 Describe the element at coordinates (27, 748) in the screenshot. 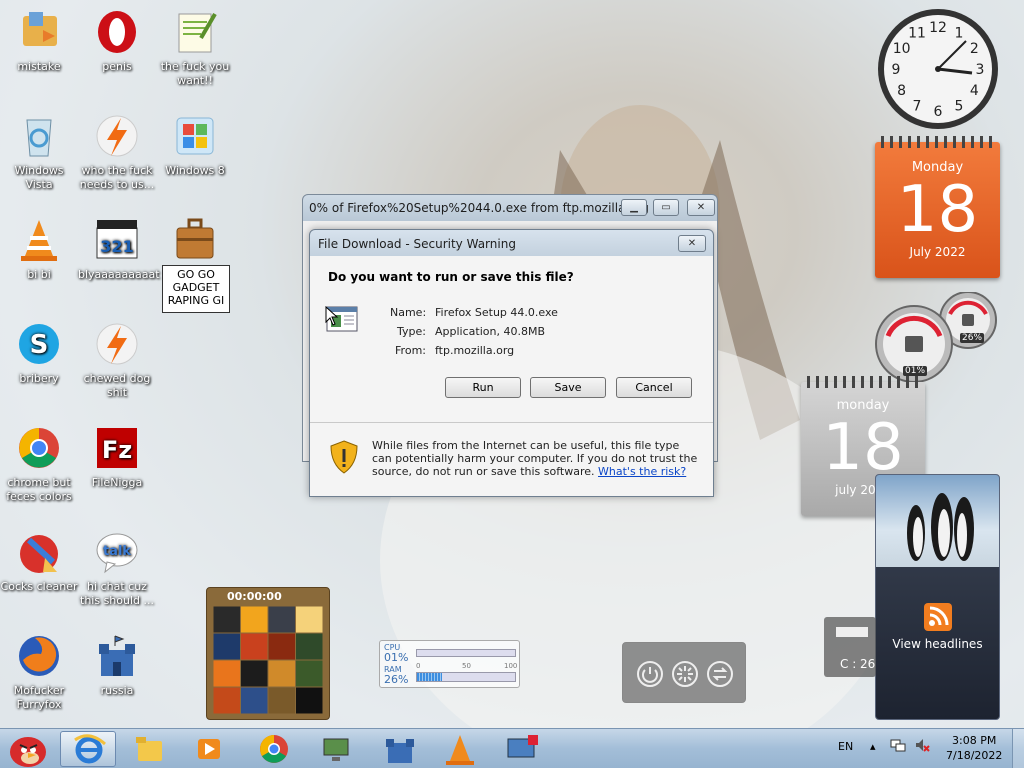

I see `start-button` at that location.